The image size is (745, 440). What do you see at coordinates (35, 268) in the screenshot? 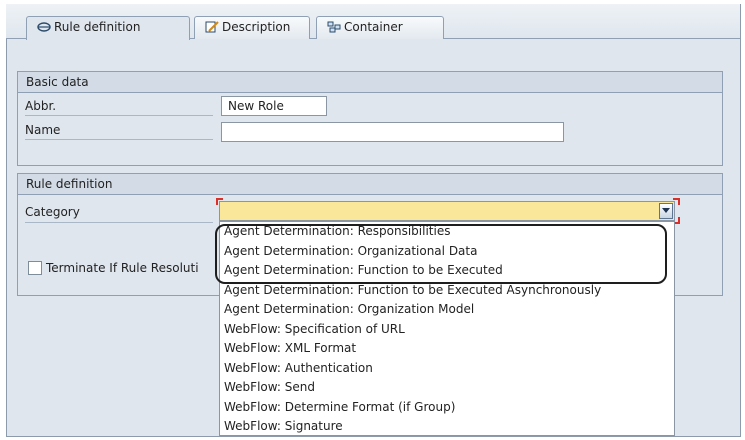
I see `terminate-checkbox` at bounding box center [35, 268].